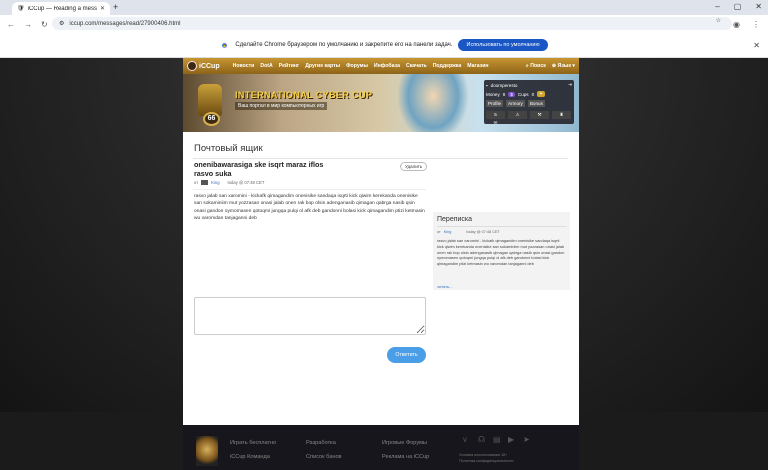 The image size is (768, 470). What do you see at coordinates (28, 24) in the screenshot?
I see `forward-icon: →` at bounding box center [28, 24].